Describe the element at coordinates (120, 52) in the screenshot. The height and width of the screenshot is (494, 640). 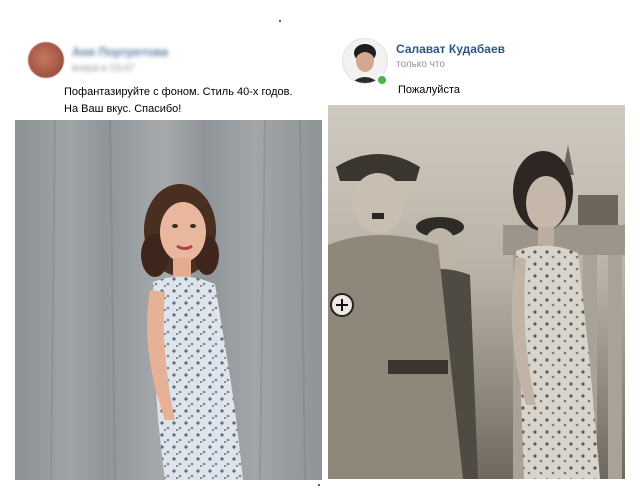
I see `author-name: Аня Портретова` at that location.